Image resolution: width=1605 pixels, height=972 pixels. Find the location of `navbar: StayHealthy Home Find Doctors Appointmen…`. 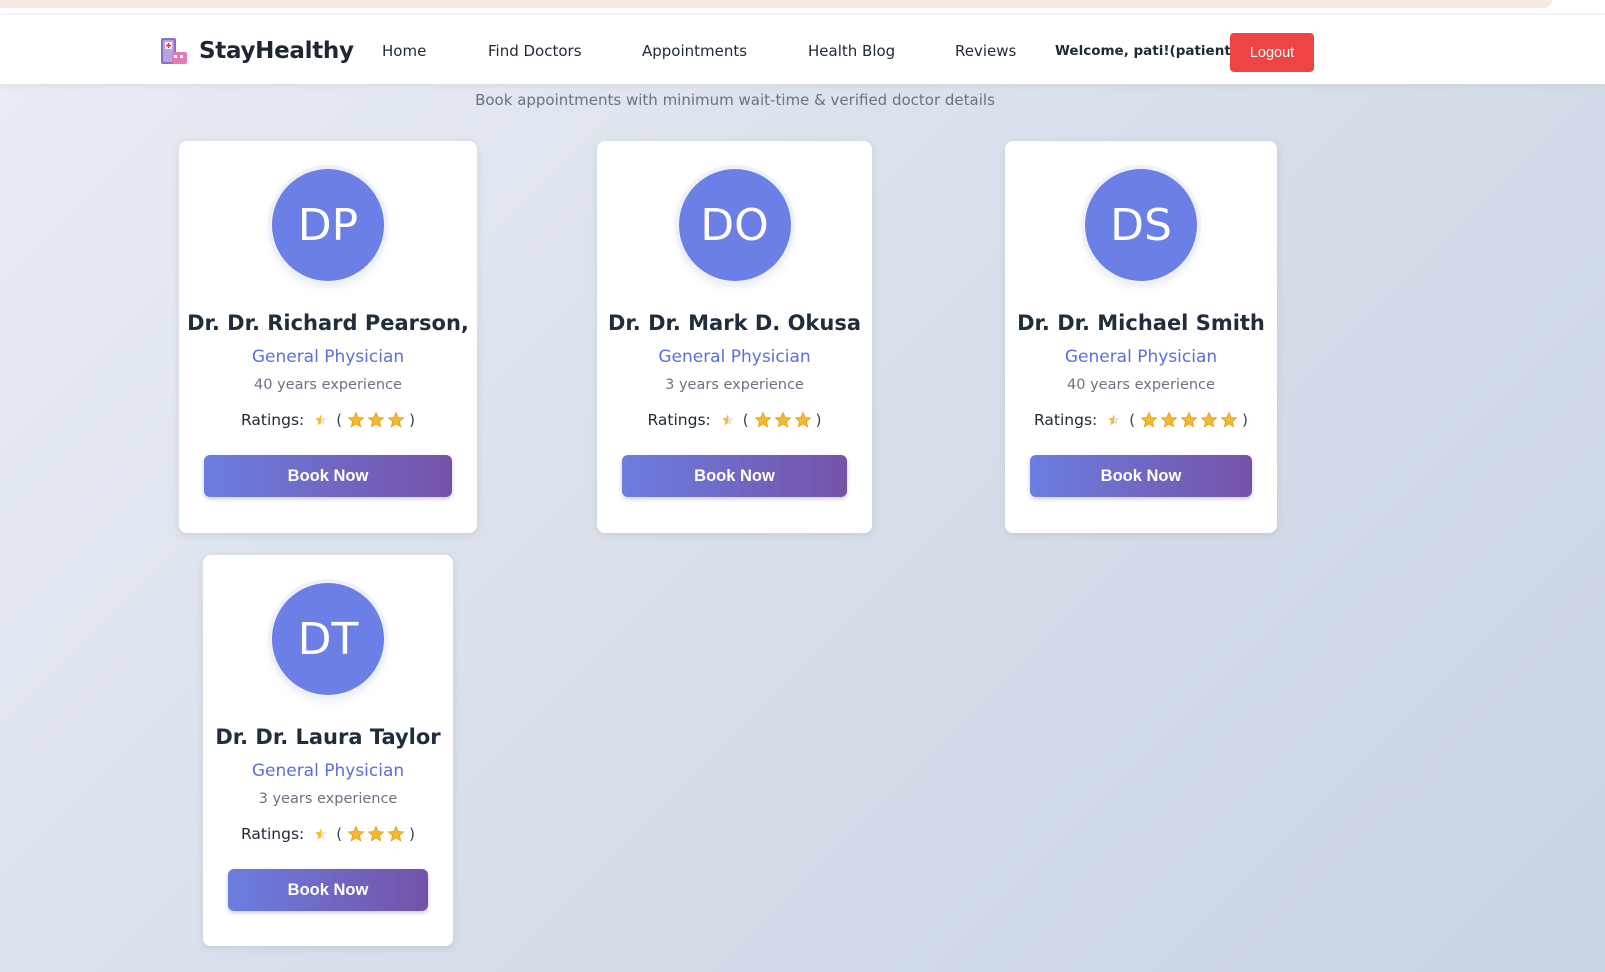

navbar: StayHealthy Home Find Doctors Appointmen… is located at coordinates (802, 49).